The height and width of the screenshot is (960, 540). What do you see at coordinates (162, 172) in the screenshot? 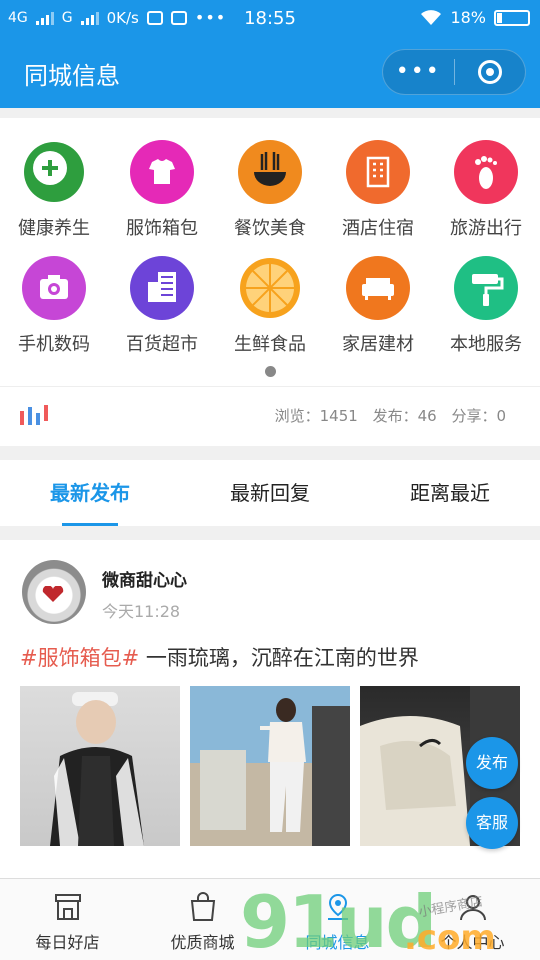
I see `tshirt-icon` at bounding box center [162, 172].